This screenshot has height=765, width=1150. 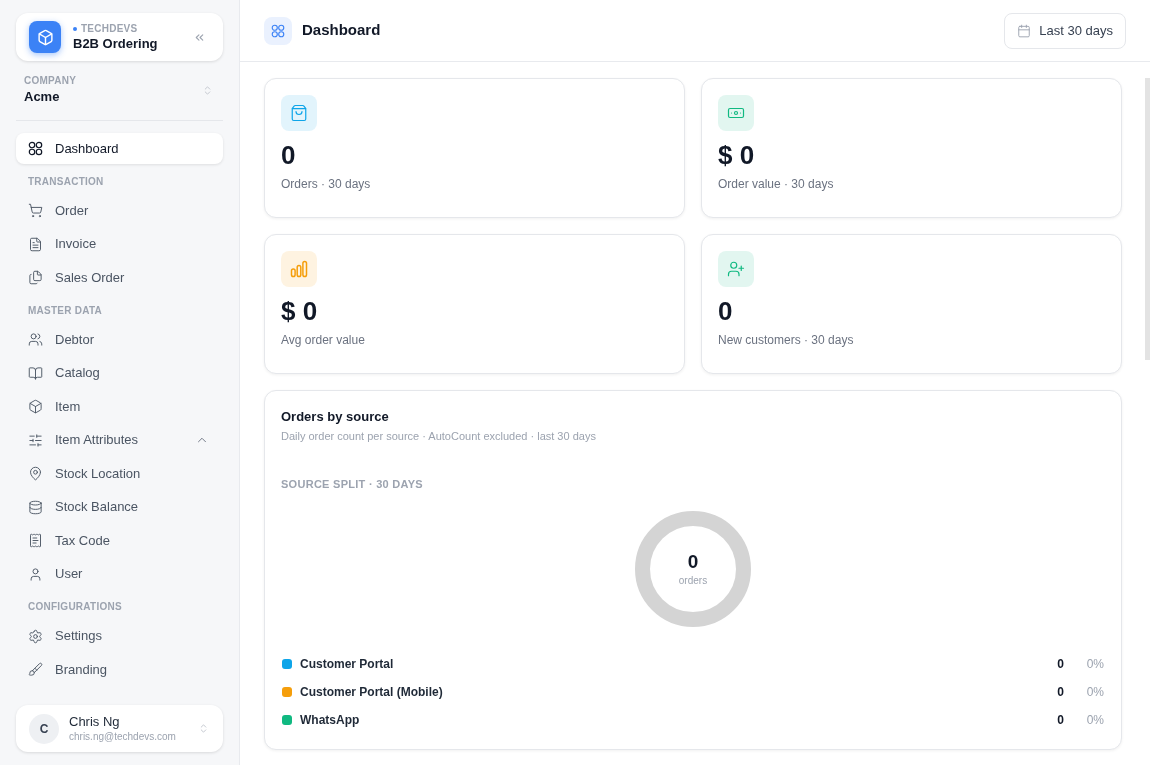 What do you see at coordinates (119, 636) in the screenshot?
I see `nav-item: Settings` at bounding box center [119, 636].